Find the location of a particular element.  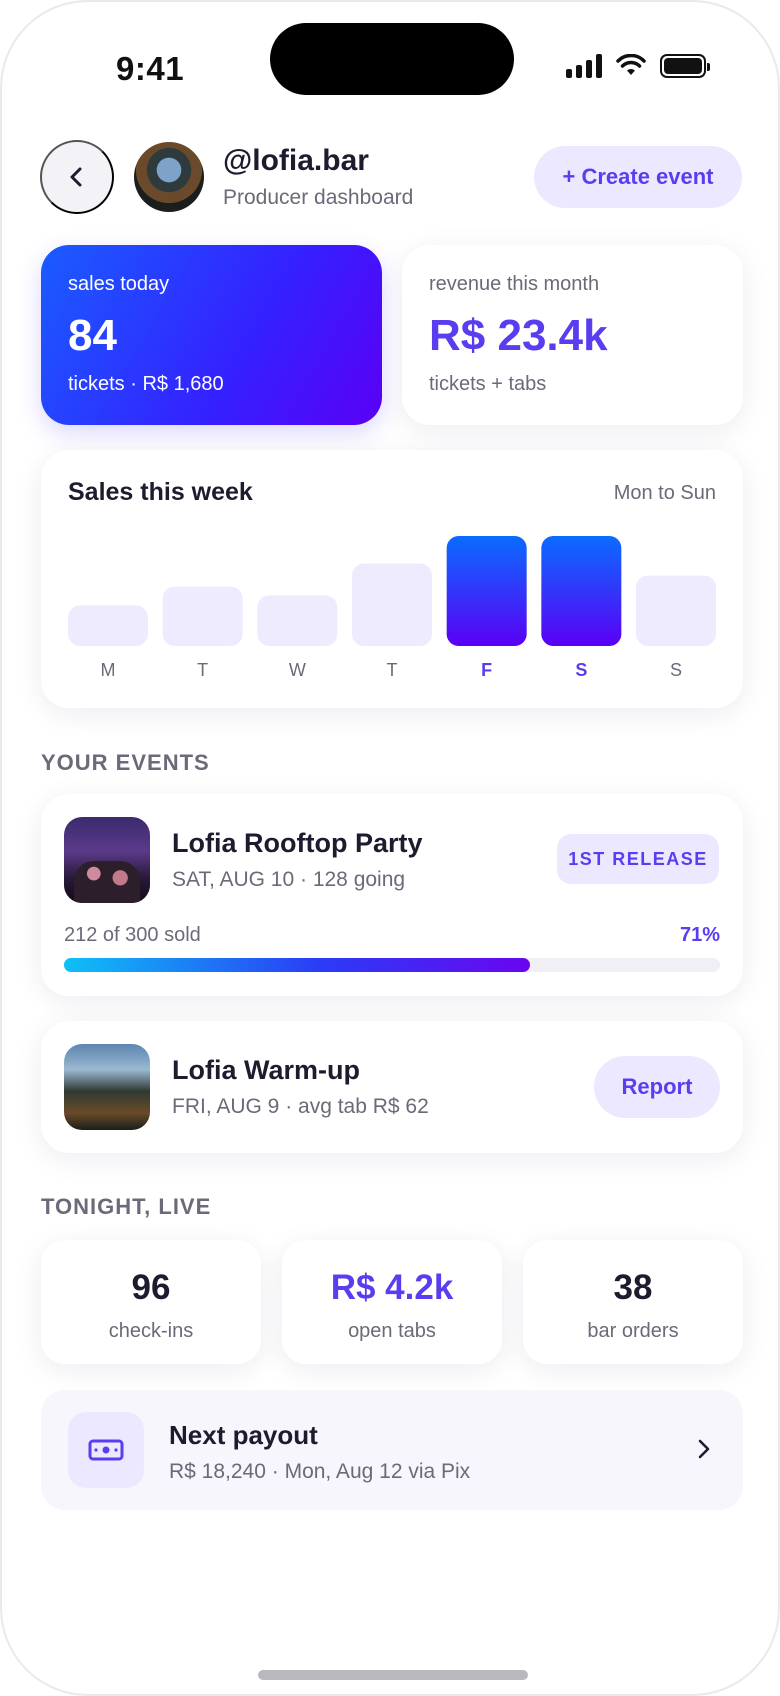

chevron-right-icon is located at coordinates (704, 1449).